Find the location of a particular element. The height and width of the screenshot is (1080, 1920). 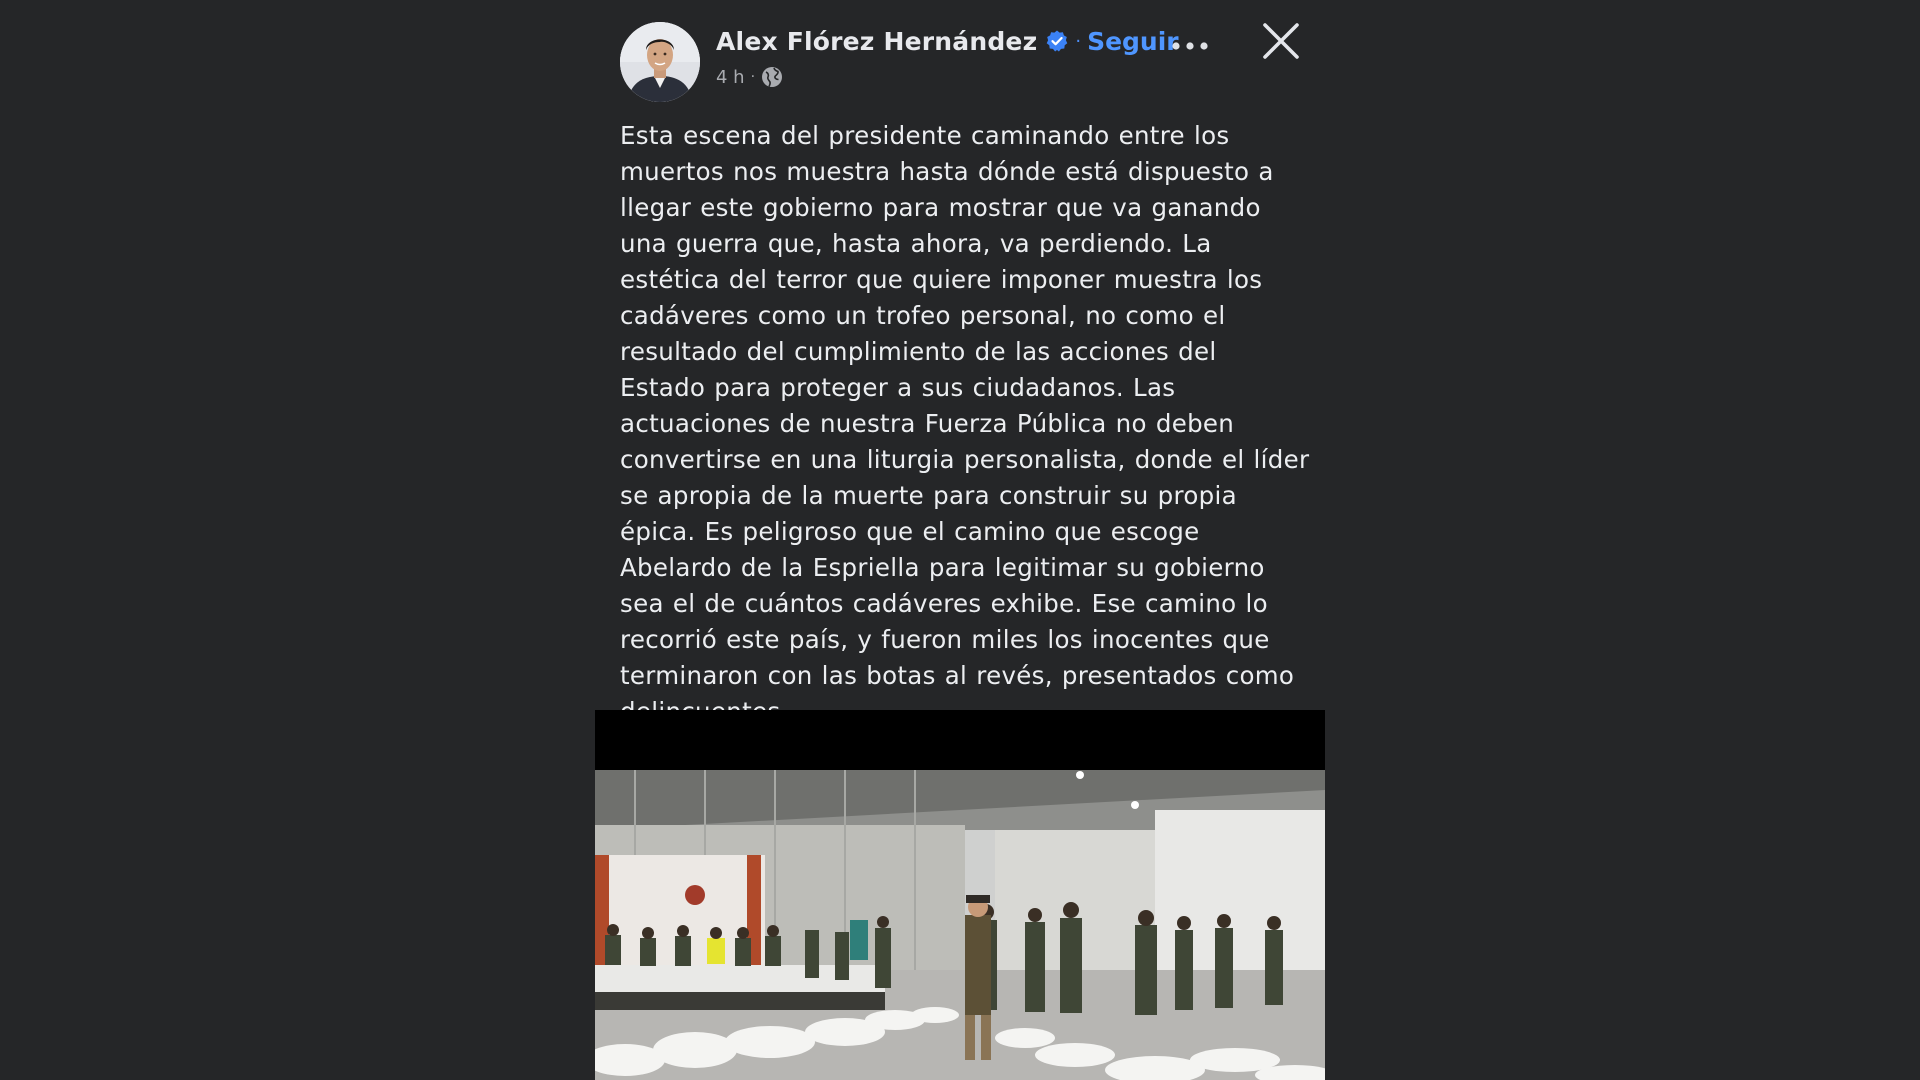

avatar is located at coordinates (660, 62).